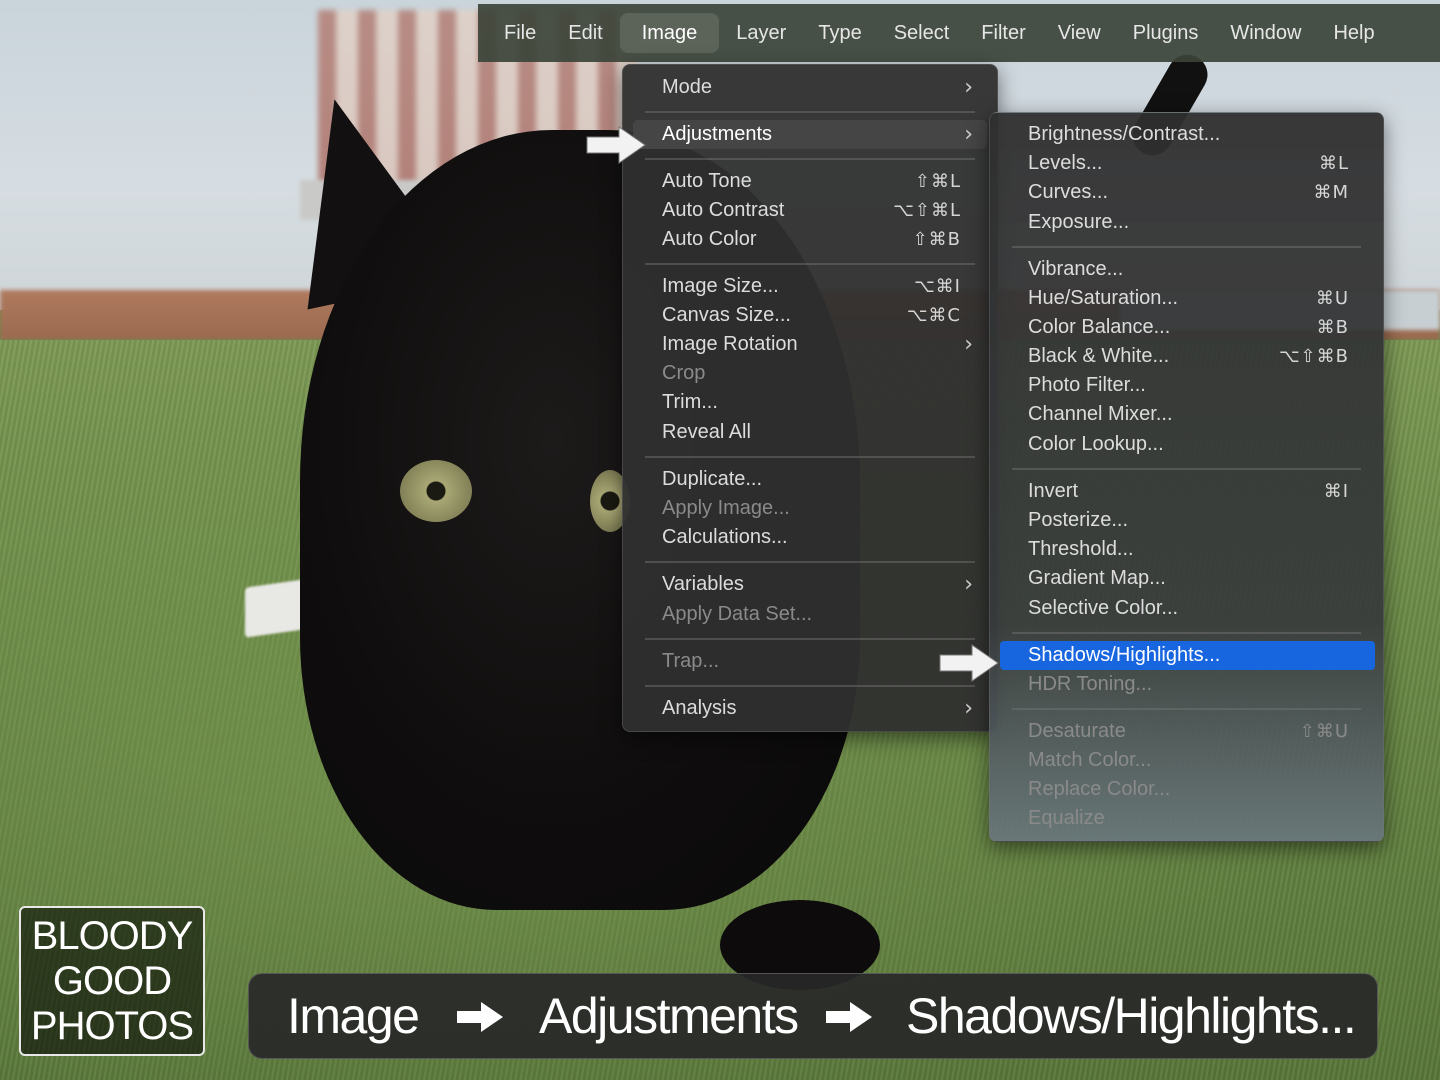 The height and width of the screenshot is (1080, 1440). What do you see at coordinates (1333, 163) in the screenshot?
I see `shortcut-label: ⌘L` at bounding box center [1333, 163].